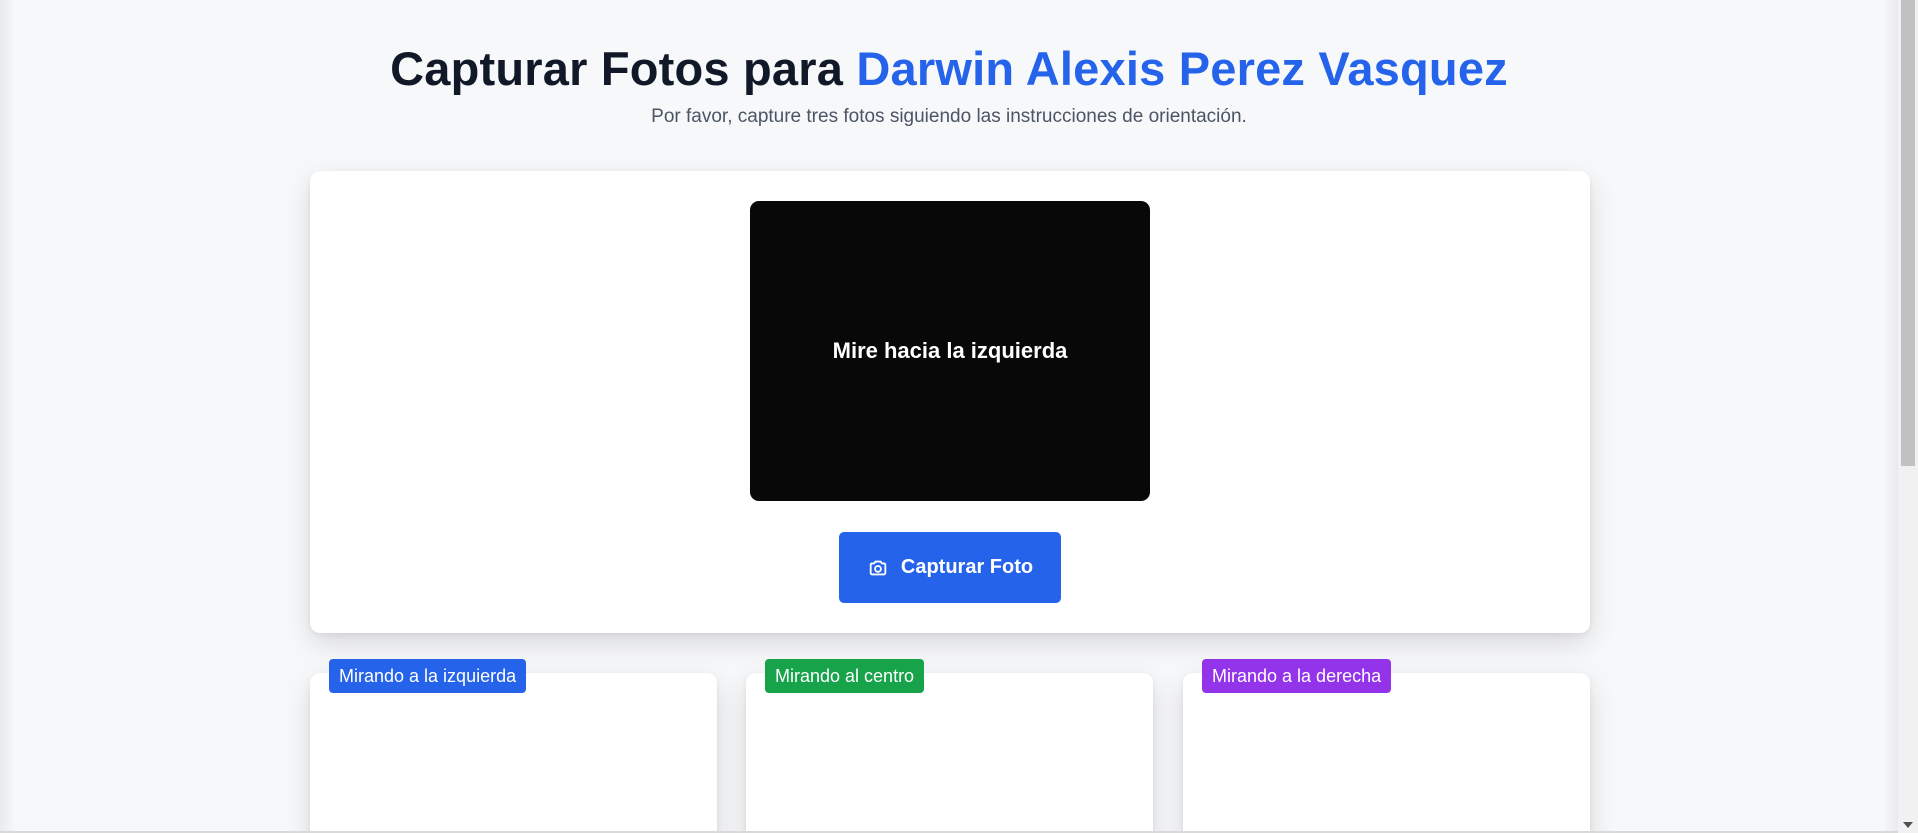 This screenshot has height=833, width=1918. What do you see at coordinates (949, 746) in the screenshot?
I see `photo-slot-center: Mirando al centro` at bounding box center [949, 746].